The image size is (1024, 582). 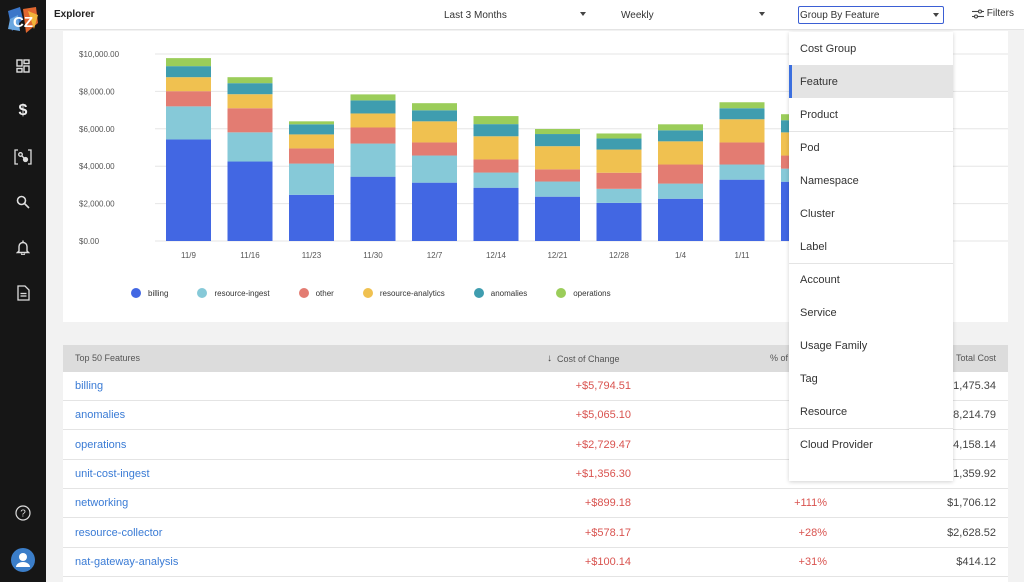 What do you see at coordinates (871, 246) in the screenshot?
I see `menu-item-label: Label` at bounding box center [871, 246].